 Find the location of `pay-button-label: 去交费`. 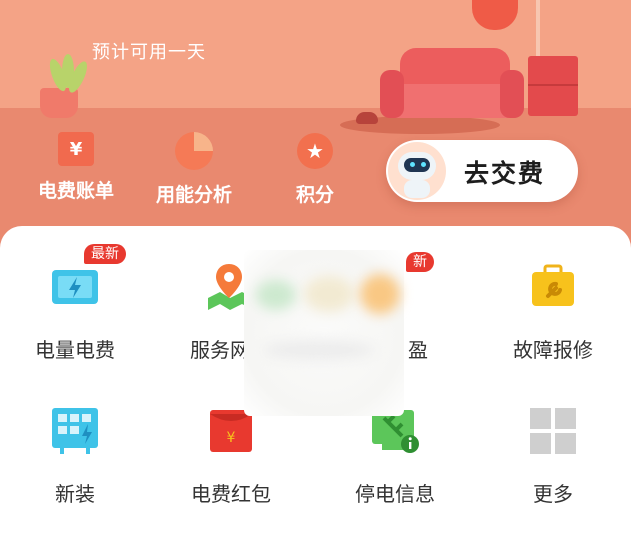

pay-button-label: 去交费 is located at coordinates (505, 173).